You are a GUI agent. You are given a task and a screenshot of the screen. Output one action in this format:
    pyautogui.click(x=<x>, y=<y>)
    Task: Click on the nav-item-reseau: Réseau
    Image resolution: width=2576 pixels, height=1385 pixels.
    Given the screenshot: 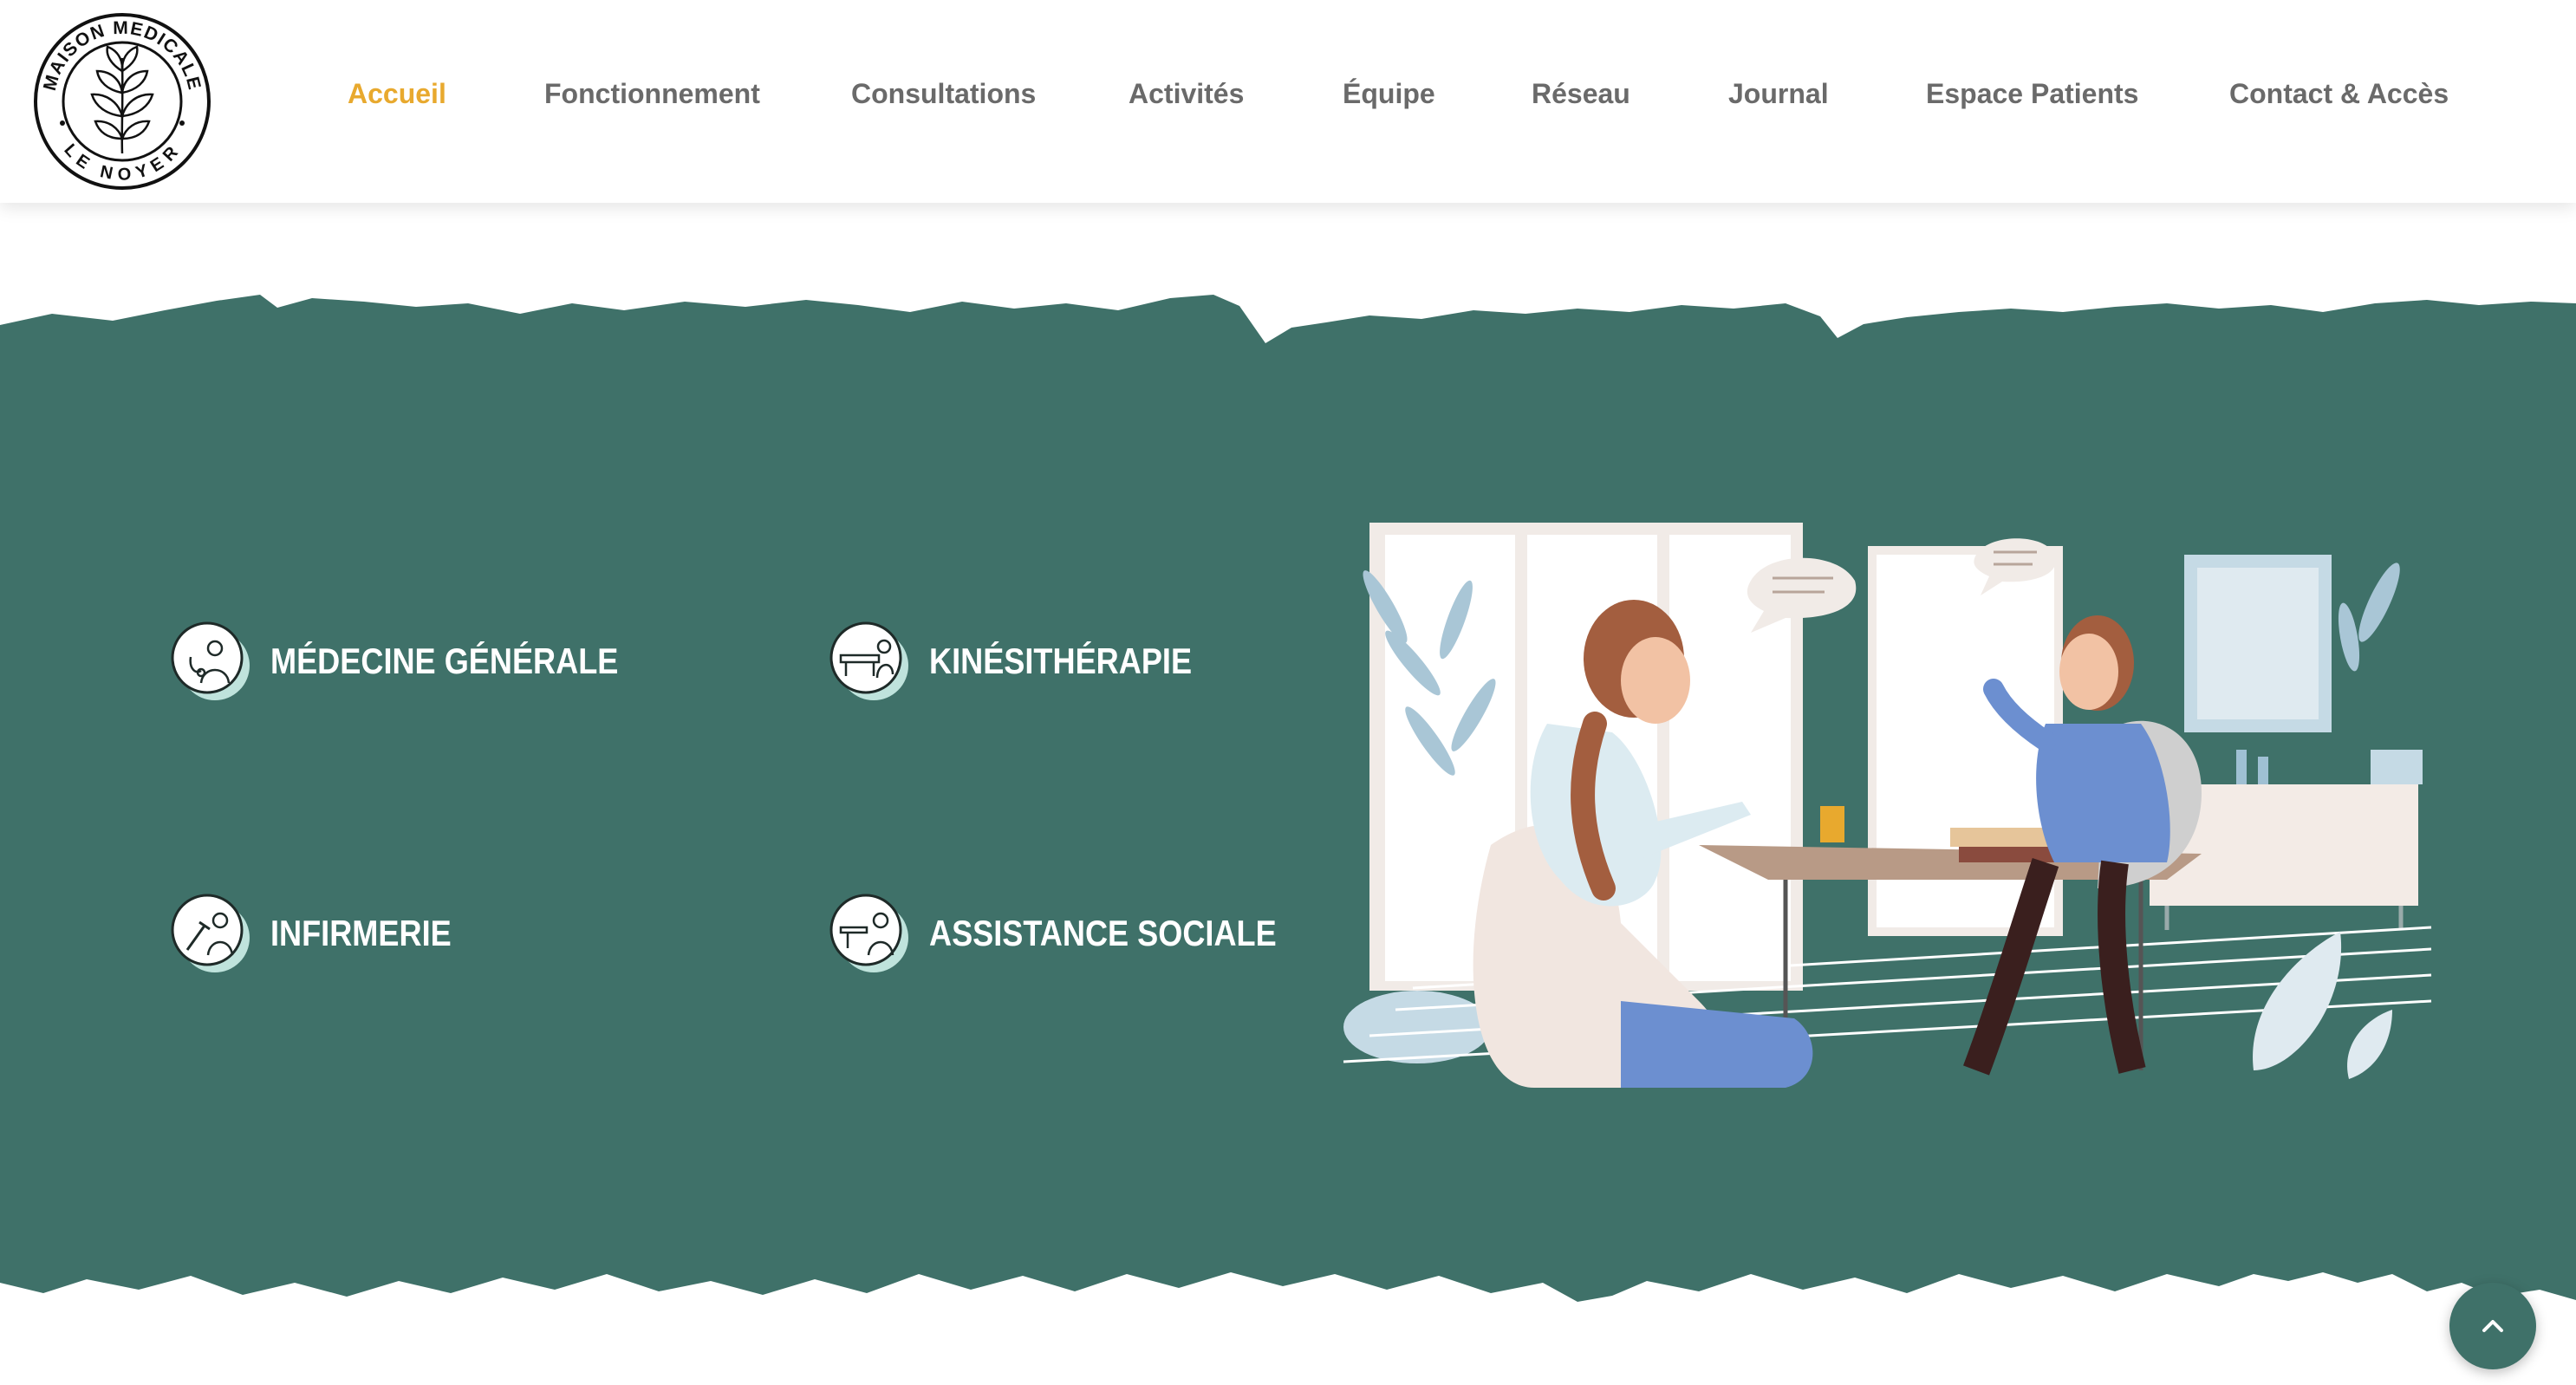 What is the action you would take?
    pyautogui.click(x=1581, y=94)
    